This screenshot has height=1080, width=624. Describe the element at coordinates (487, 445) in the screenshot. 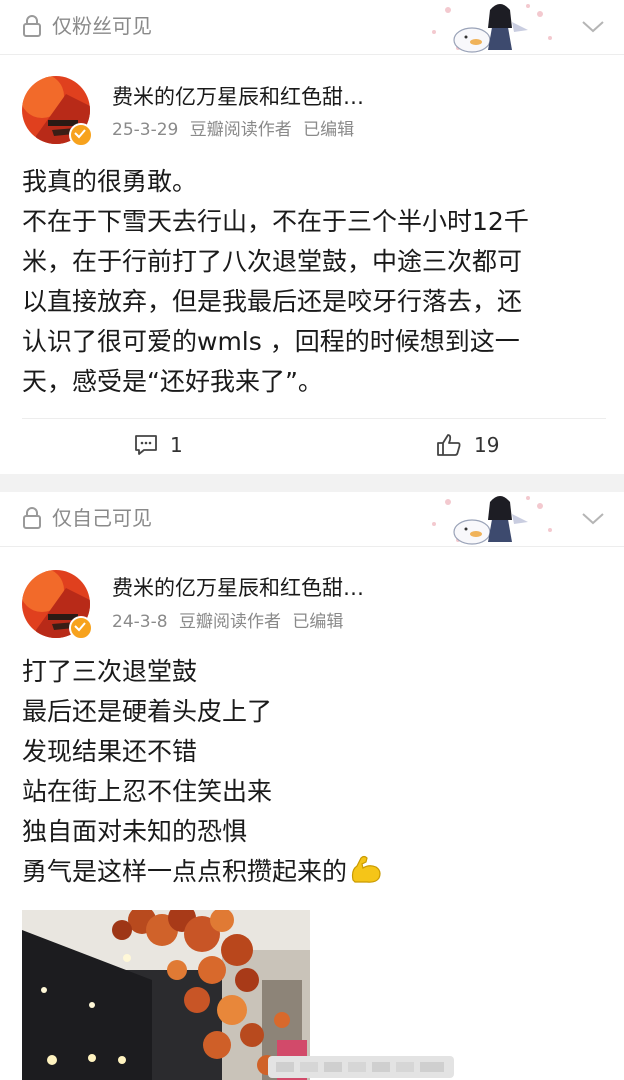

I see `like-count: 19` at that location.